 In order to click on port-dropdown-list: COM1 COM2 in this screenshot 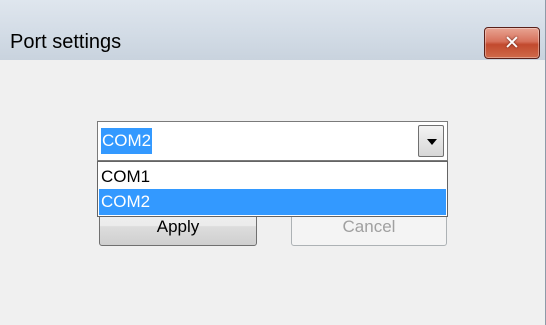, I will do `click(272, 189)`.